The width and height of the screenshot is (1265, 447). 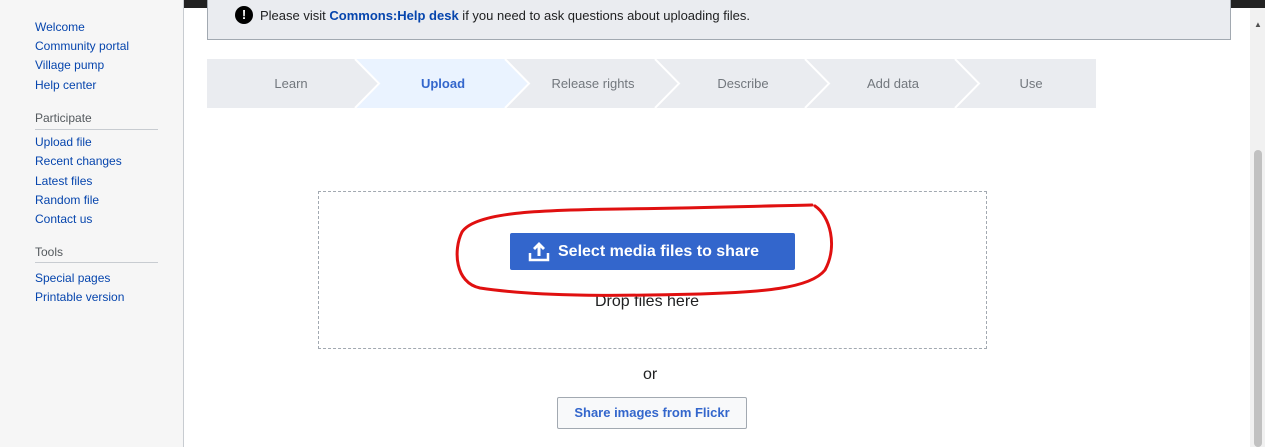 I want to click on sidebar-item-community-portal: Community portal, so click(x=82, y=46).